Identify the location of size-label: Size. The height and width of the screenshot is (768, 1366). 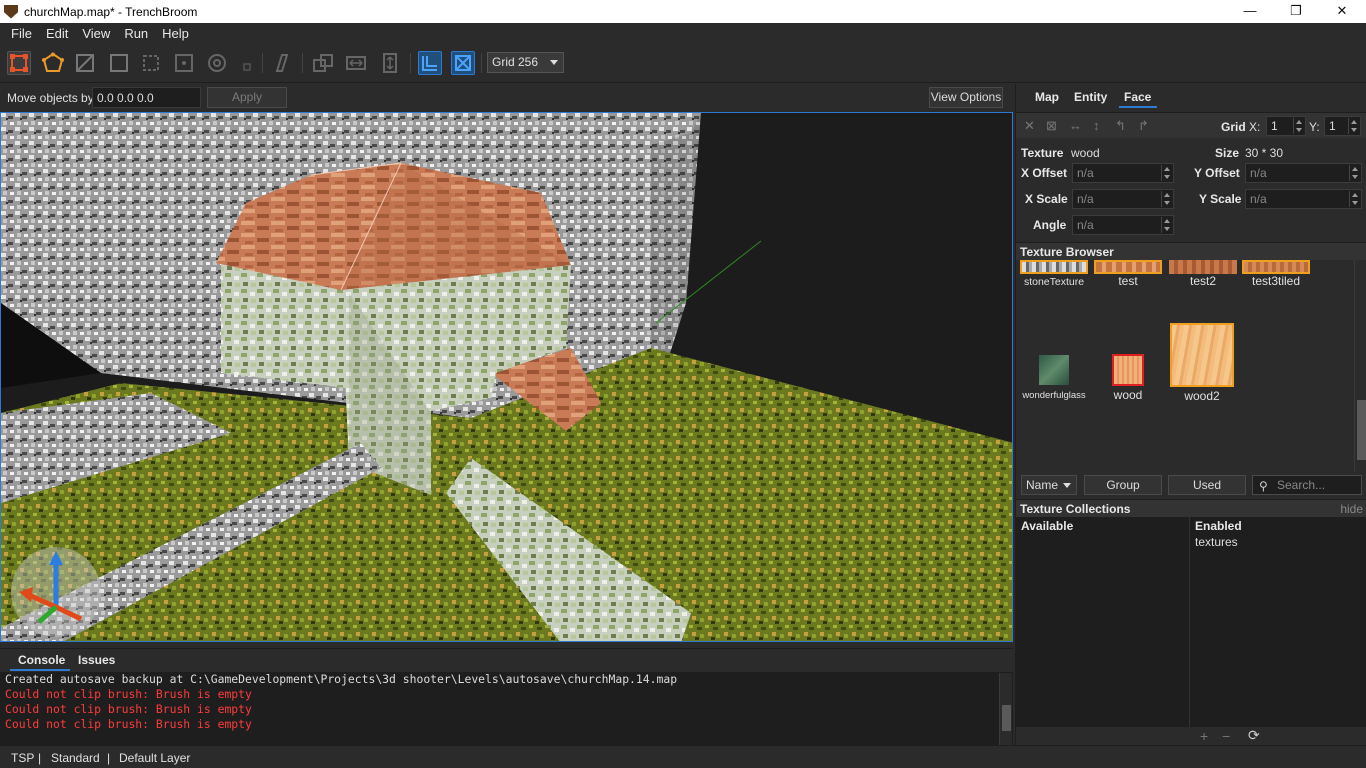
(1227, 153).